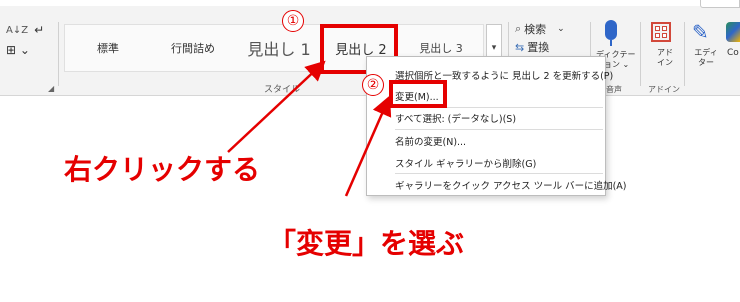 This screenshot has height=302, width=740. I want to click on style-heading-1: 見出し 1, so click(279, 48).